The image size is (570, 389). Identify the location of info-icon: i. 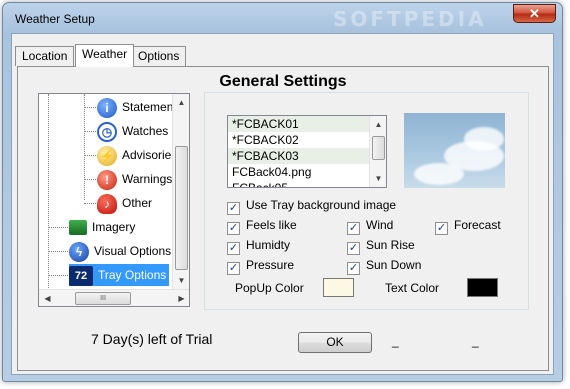
(107, 107).